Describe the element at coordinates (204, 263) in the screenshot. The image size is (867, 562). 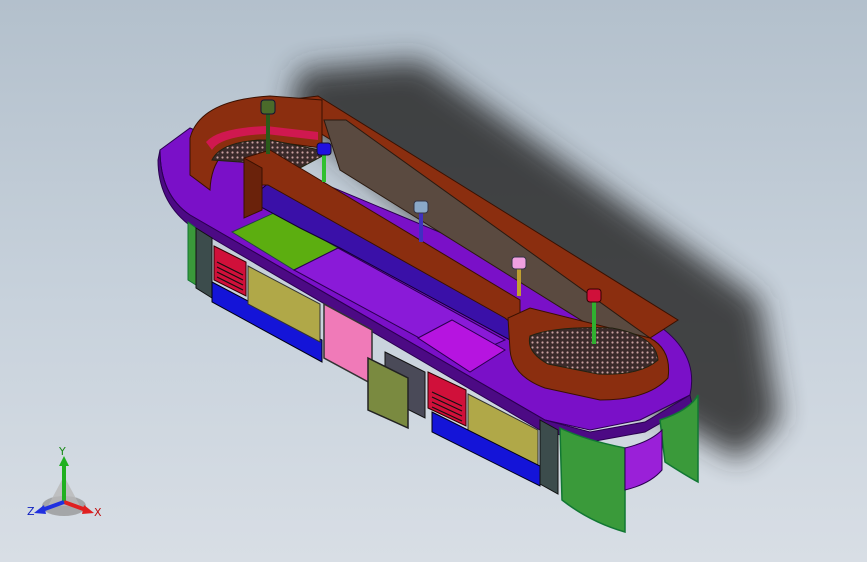
I see `dark-pillar-left` at that location.